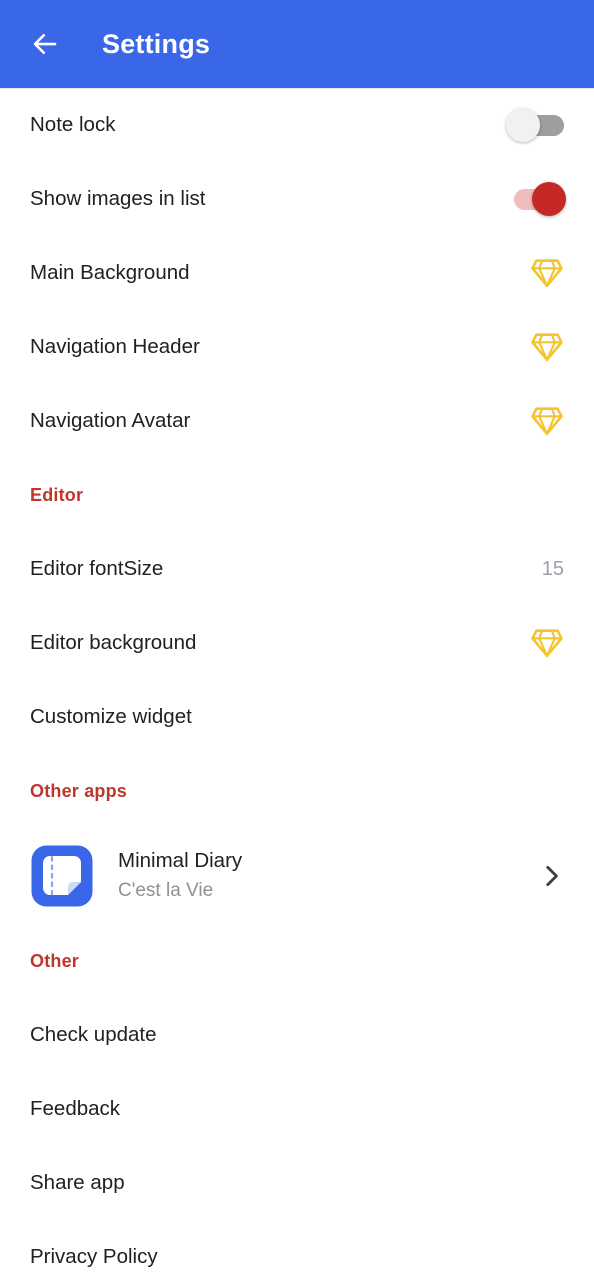  Describe the element at coordinates (297, 717) in the screenshot. I see `setting-row-customize-widget: Customize widget` at that location.